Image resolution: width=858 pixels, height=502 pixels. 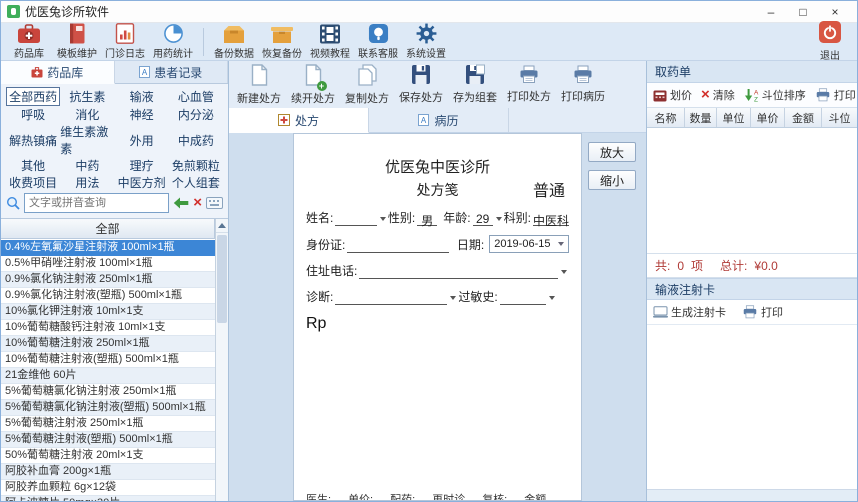 I want to click on drawer-sort-button: AZ 斗位排序, so click(x=775, y=95).